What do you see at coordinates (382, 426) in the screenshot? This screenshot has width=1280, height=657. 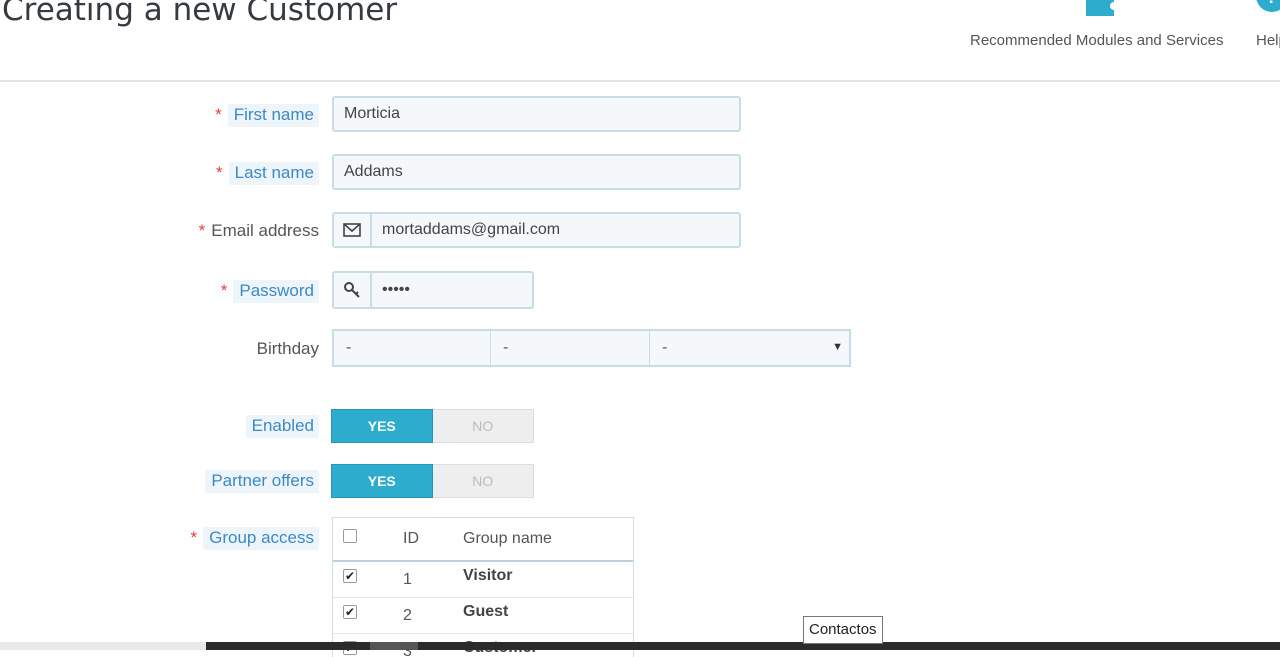 I see `enabled-yes-option: YES` at bounding box center [382, 426].